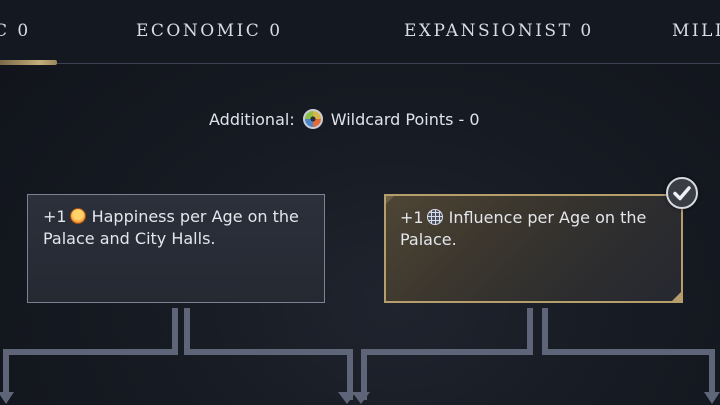 This screenshot has height=405, width=720. Describe the element at coordinates (312, 119) in the screenshot. I see `wildcard-icon` at that location.